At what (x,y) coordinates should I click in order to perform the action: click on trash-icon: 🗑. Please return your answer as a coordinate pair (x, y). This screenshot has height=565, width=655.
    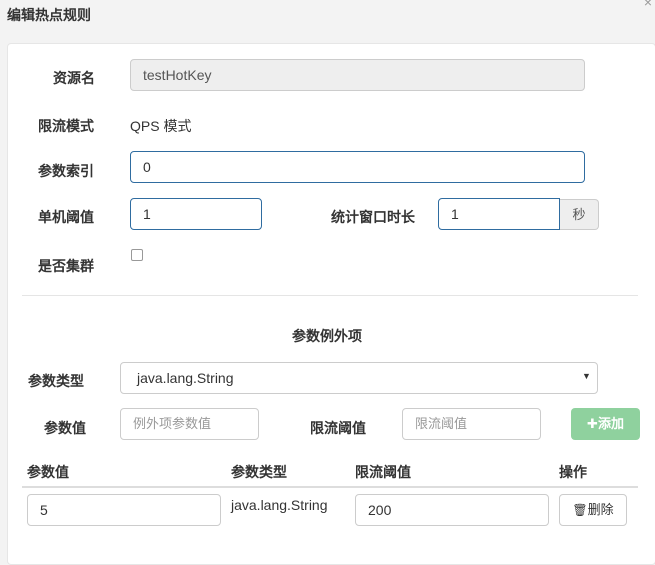
    Looking at the image, I should click on (580, 510).